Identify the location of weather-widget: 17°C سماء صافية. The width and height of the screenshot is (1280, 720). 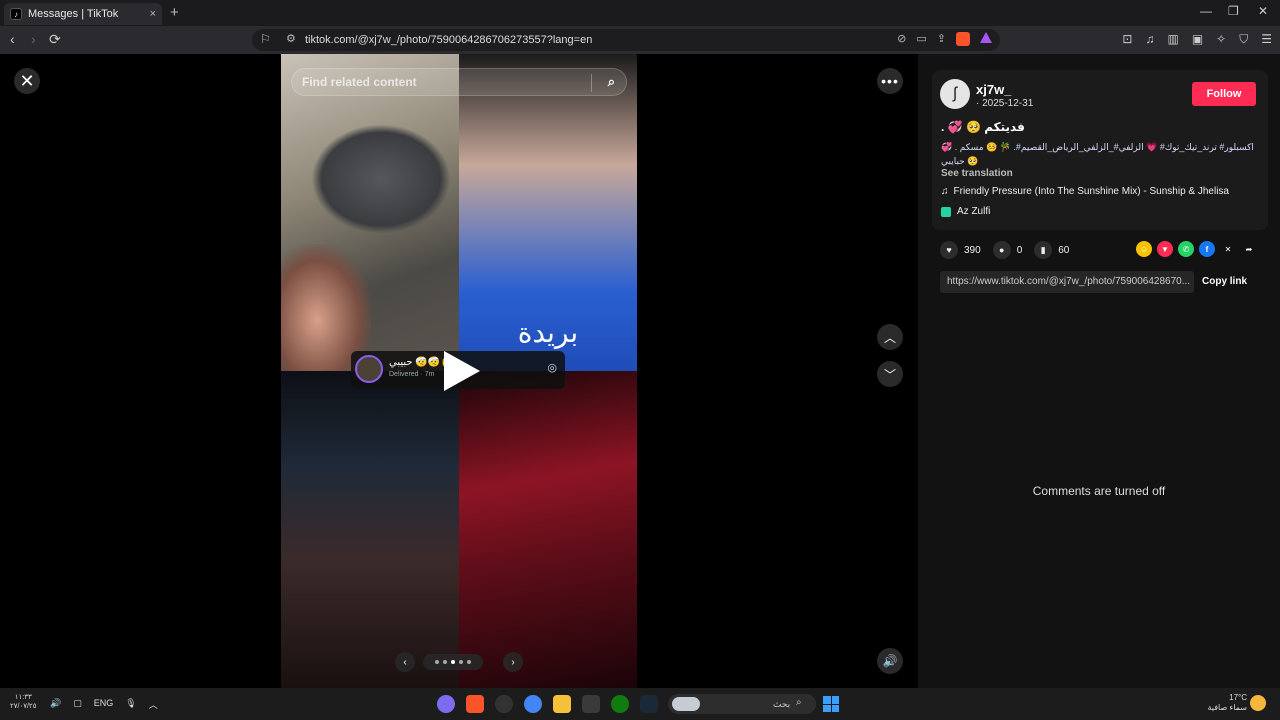
(1225, 703).